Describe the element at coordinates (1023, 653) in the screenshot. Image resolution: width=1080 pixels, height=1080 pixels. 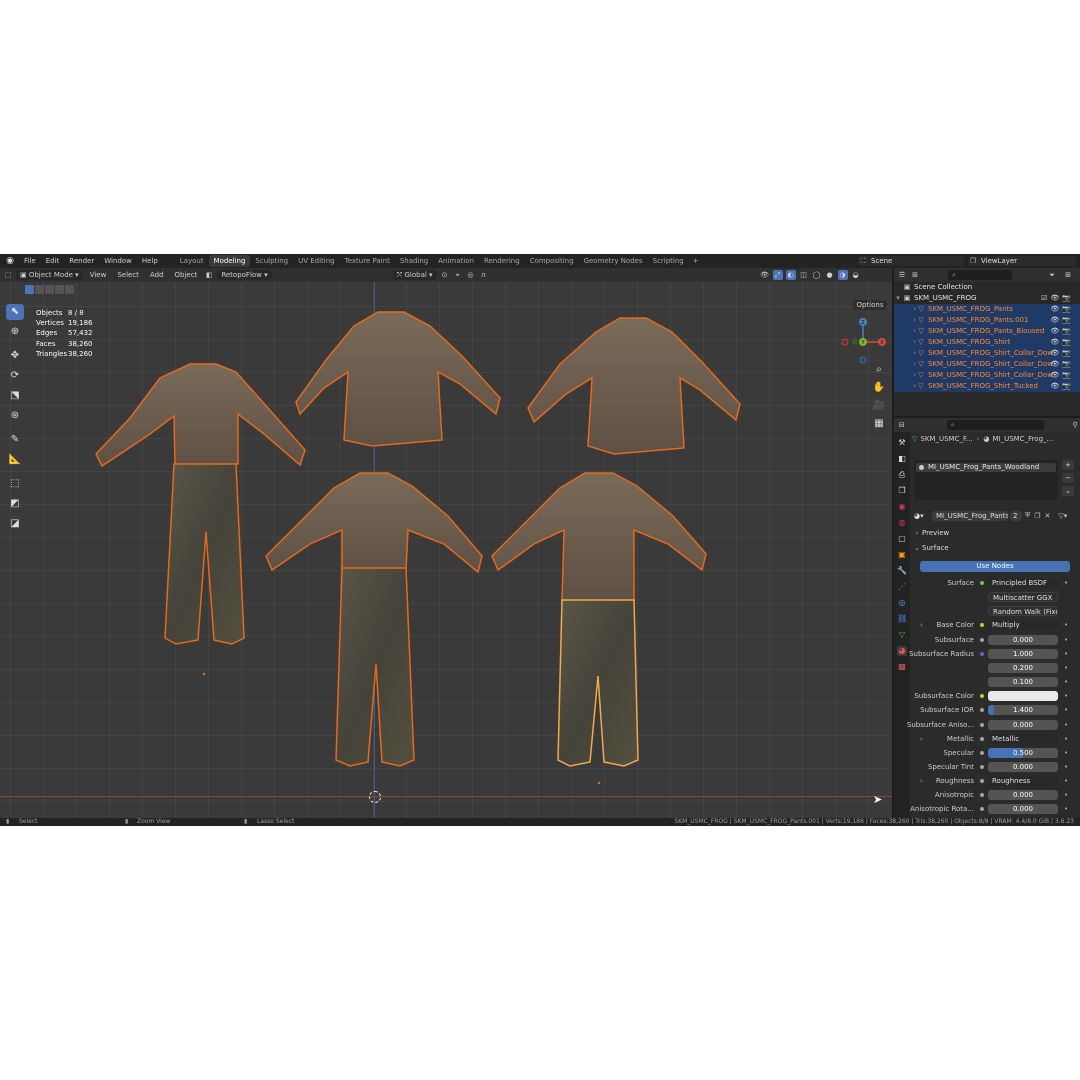
I see `property-number-field: 1.000` at that location.